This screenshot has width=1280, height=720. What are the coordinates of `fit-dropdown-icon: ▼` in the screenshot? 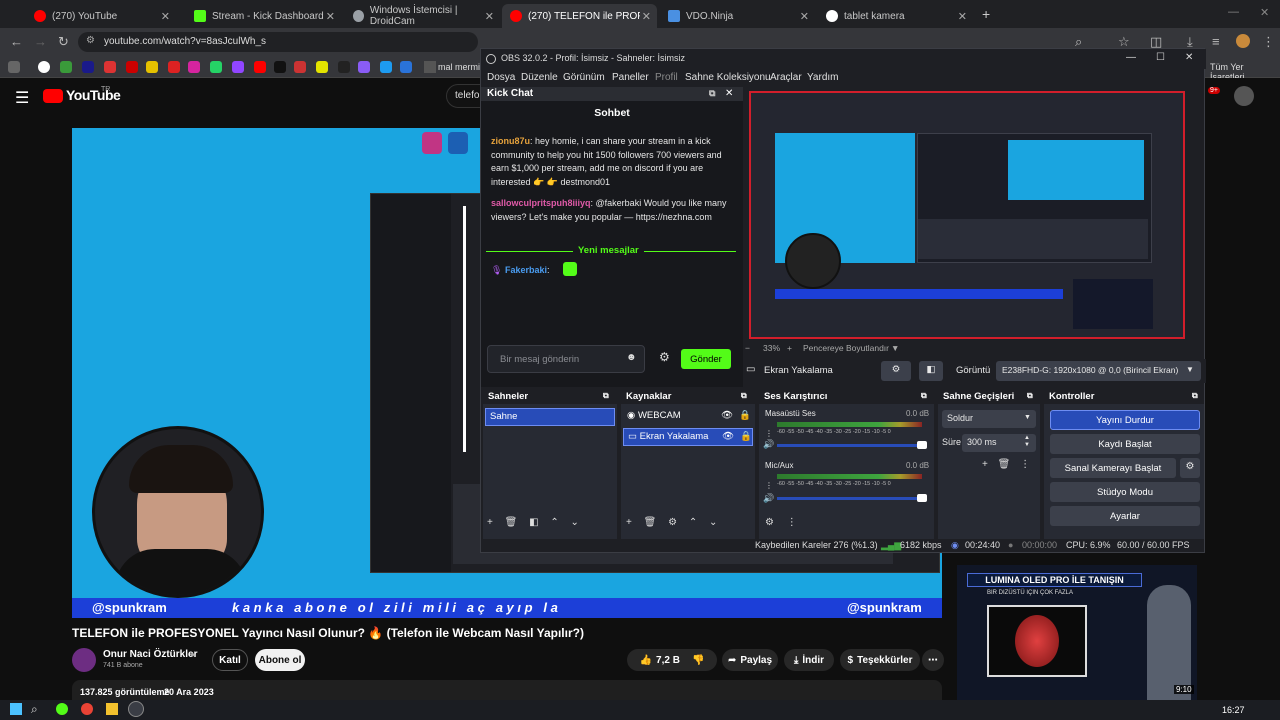 It's located at (895, 348).